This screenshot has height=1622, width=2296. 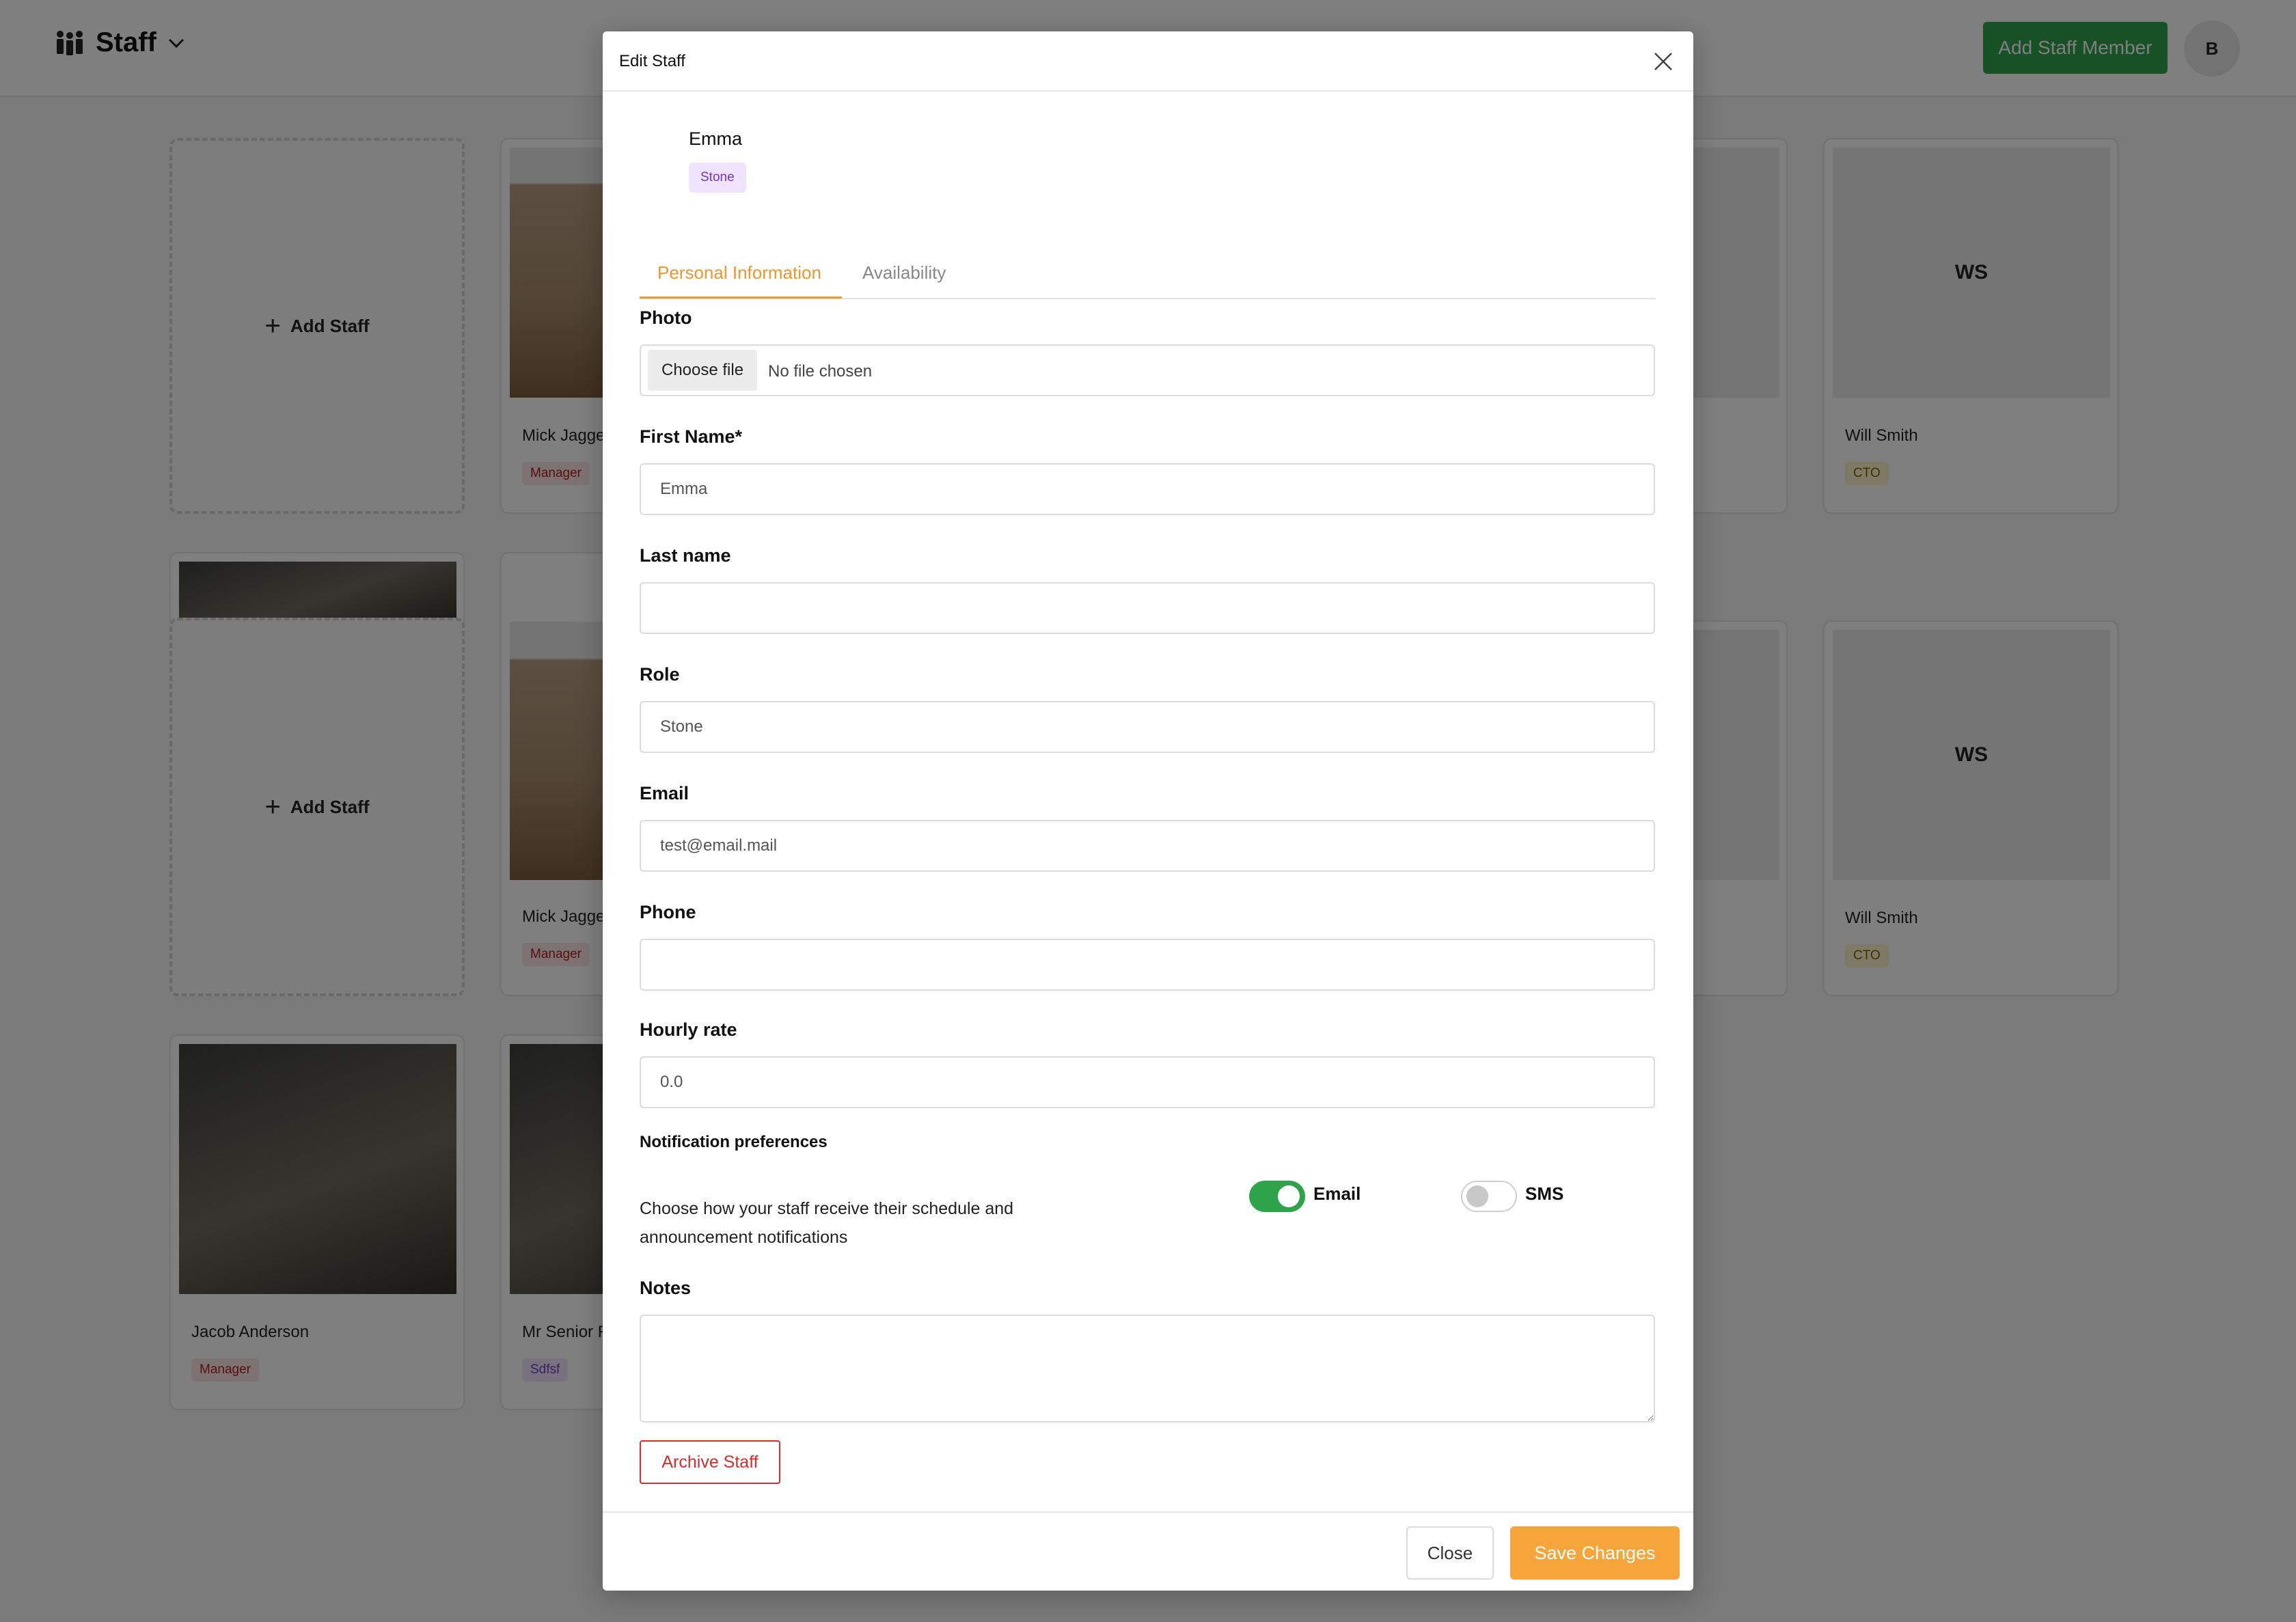 What do you see at coordinates (1147, 608) in the screenshot?
I see `last-name-field` at bounding box center [1147, 608].